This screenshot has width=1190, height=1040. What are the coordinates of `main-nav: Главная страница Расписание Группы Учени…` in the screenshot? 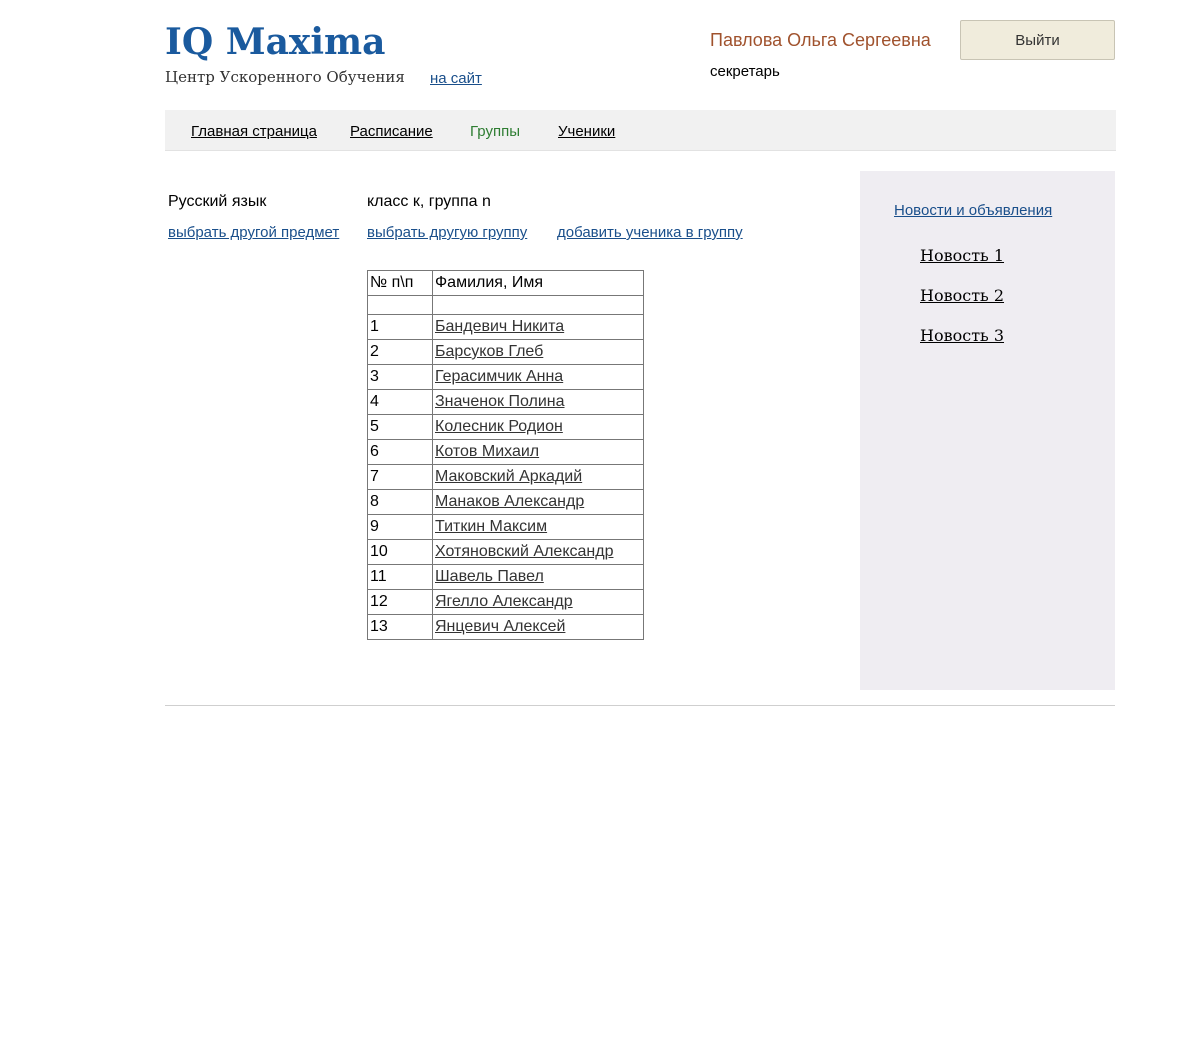 It's located at (640, 130).